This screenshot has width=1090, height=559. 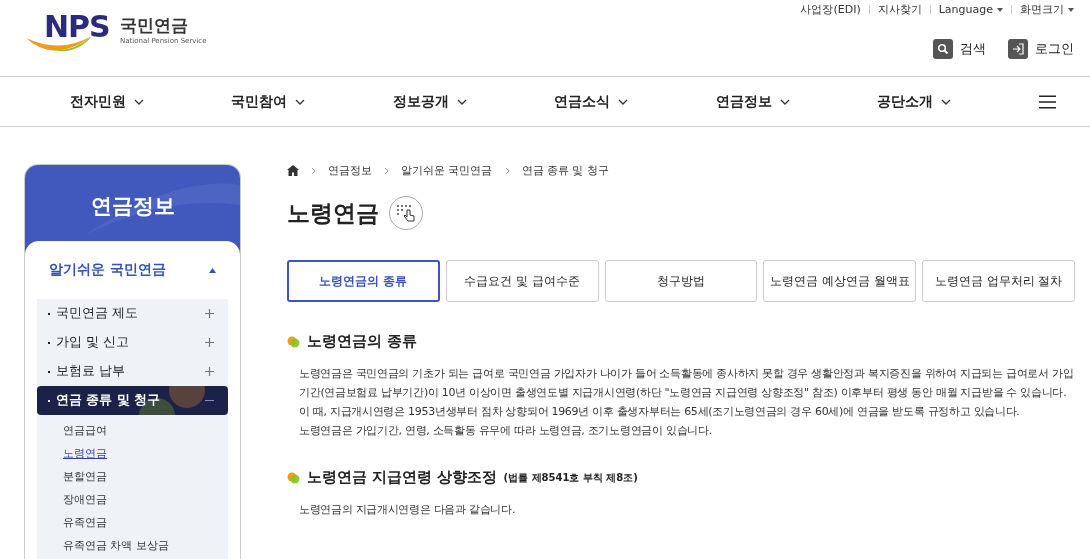 I want to click on sidebar-title: 연금정보, so click(x=132, y=206).